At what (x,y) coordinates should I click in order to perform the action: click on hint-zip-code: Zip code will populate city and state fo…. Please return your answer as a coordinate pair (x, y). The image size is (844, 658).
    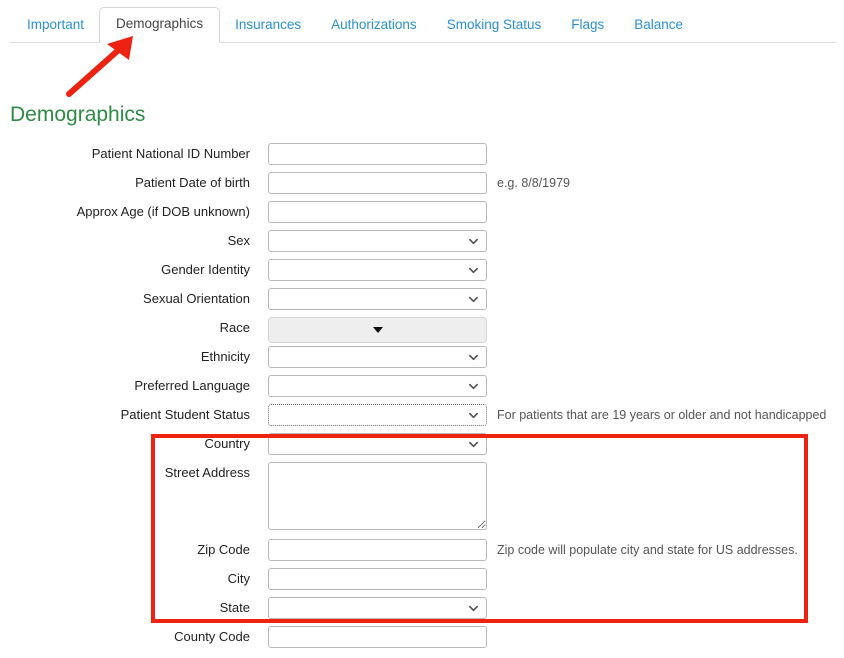
    Looking at the image, I should click on (647, 550).